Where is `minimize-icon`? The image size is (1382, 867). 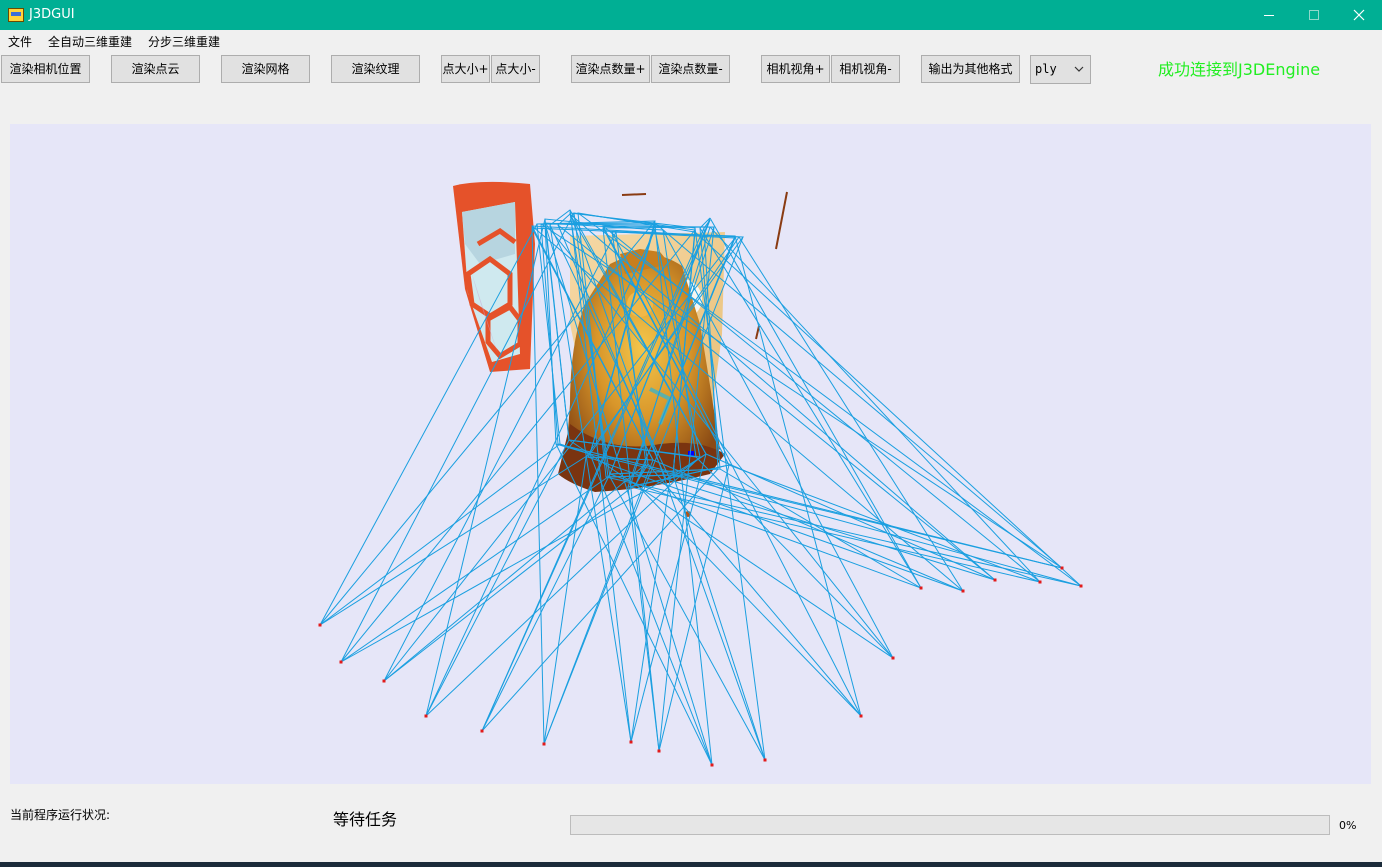 minimize-icon is located at coordinates (1269, 15).